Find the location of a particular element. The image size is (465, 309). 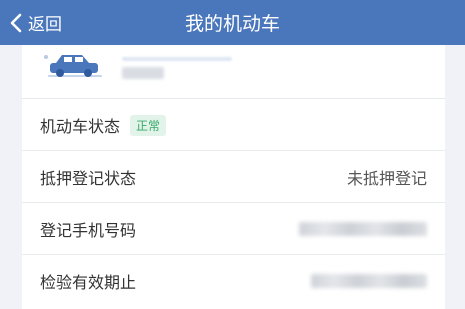

row-label: 机动车状态 正常 is located at coordinates (103, 125).